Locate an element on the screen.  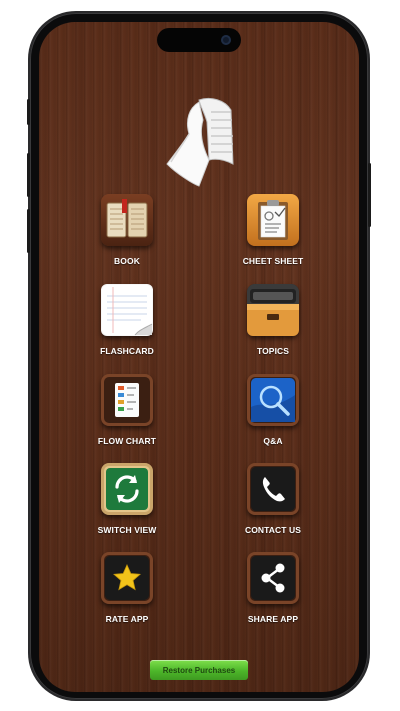
clipboard-icon is located at coordinates (273, 220).